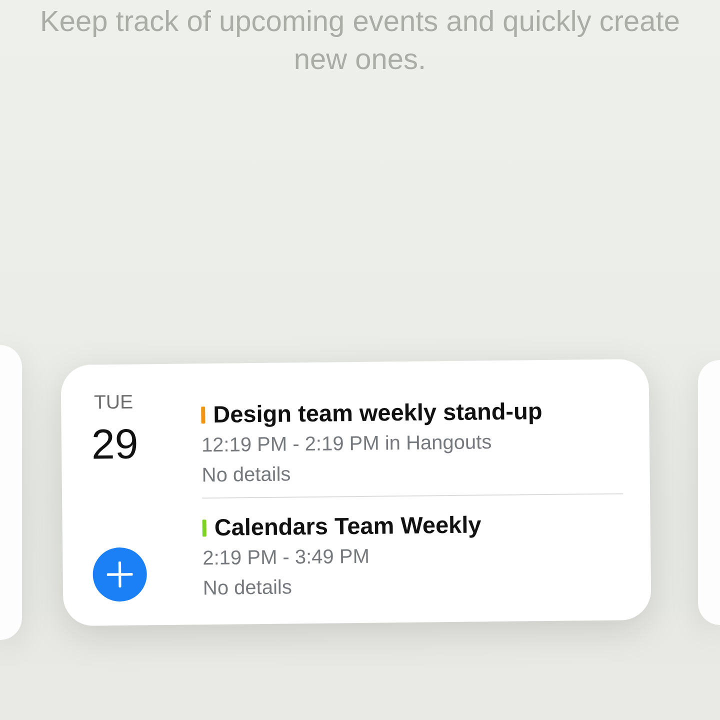 This screenshot has width=720, height=720. What do you see at coordinates (114, 402) in the screenshot?
I see `weekday-label: TUE` at bounding box center [114, 402].